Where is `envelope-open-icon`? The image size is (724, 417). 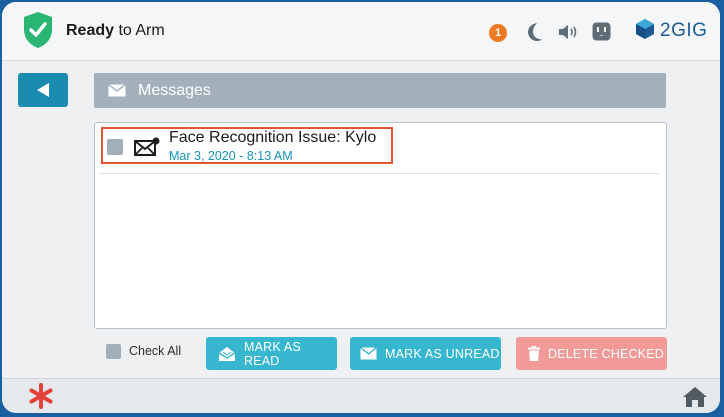
envelope-open-icon is located at coordinates (227, 354).